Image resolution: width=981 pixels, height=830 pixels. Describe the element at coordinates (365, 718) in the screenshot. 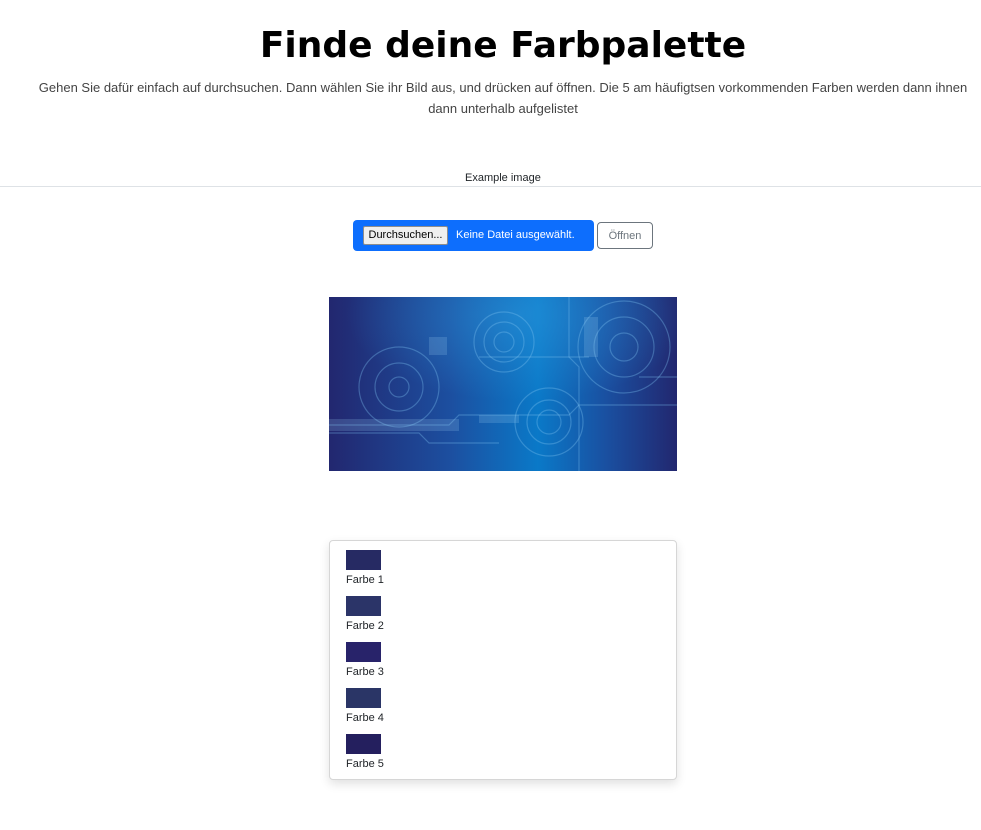

I see `color-label: Farbe 4` at that location.